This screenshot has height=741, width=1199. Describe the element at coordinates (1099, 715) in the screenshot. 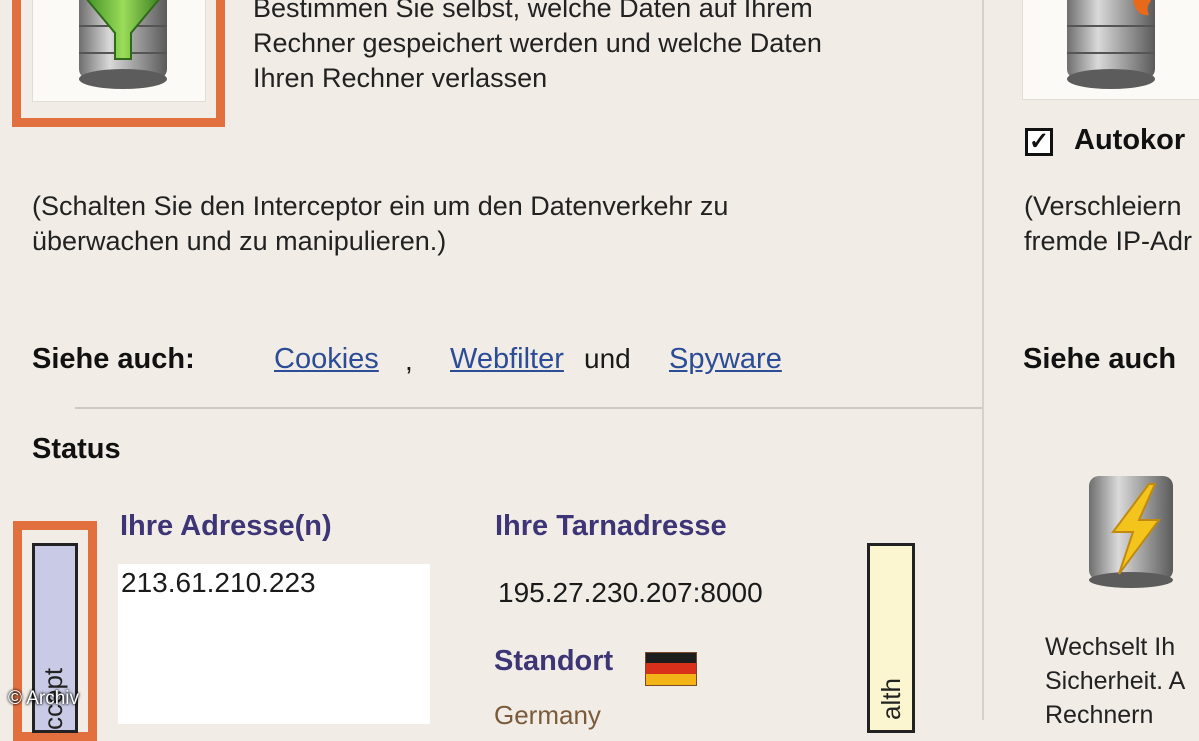

I see `switch-description-line: Rechnern` at that location.